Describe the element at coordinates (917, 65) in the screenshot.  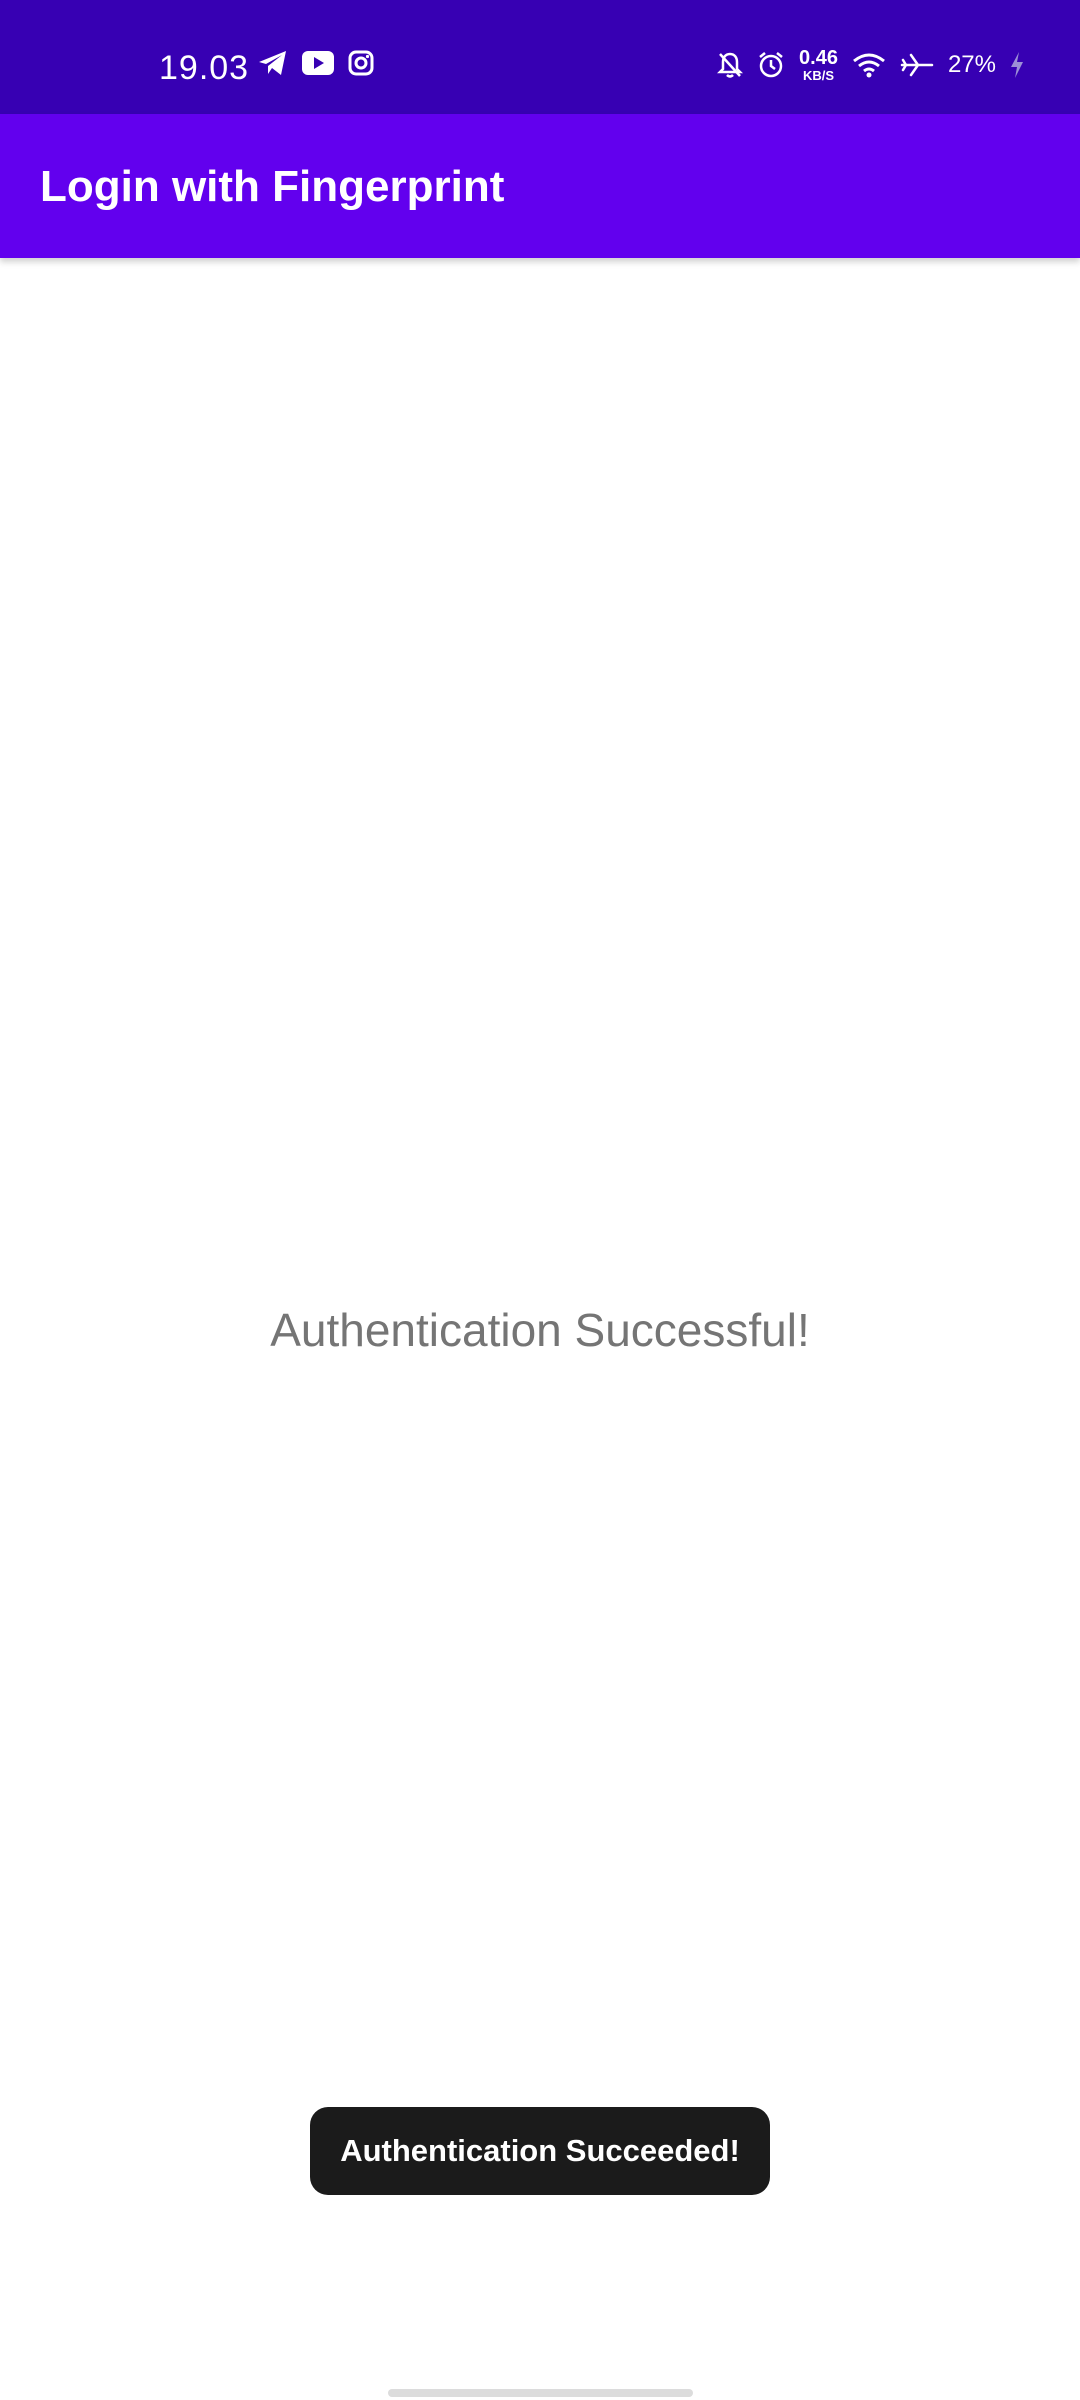
I see `airplane-icon` at that location.